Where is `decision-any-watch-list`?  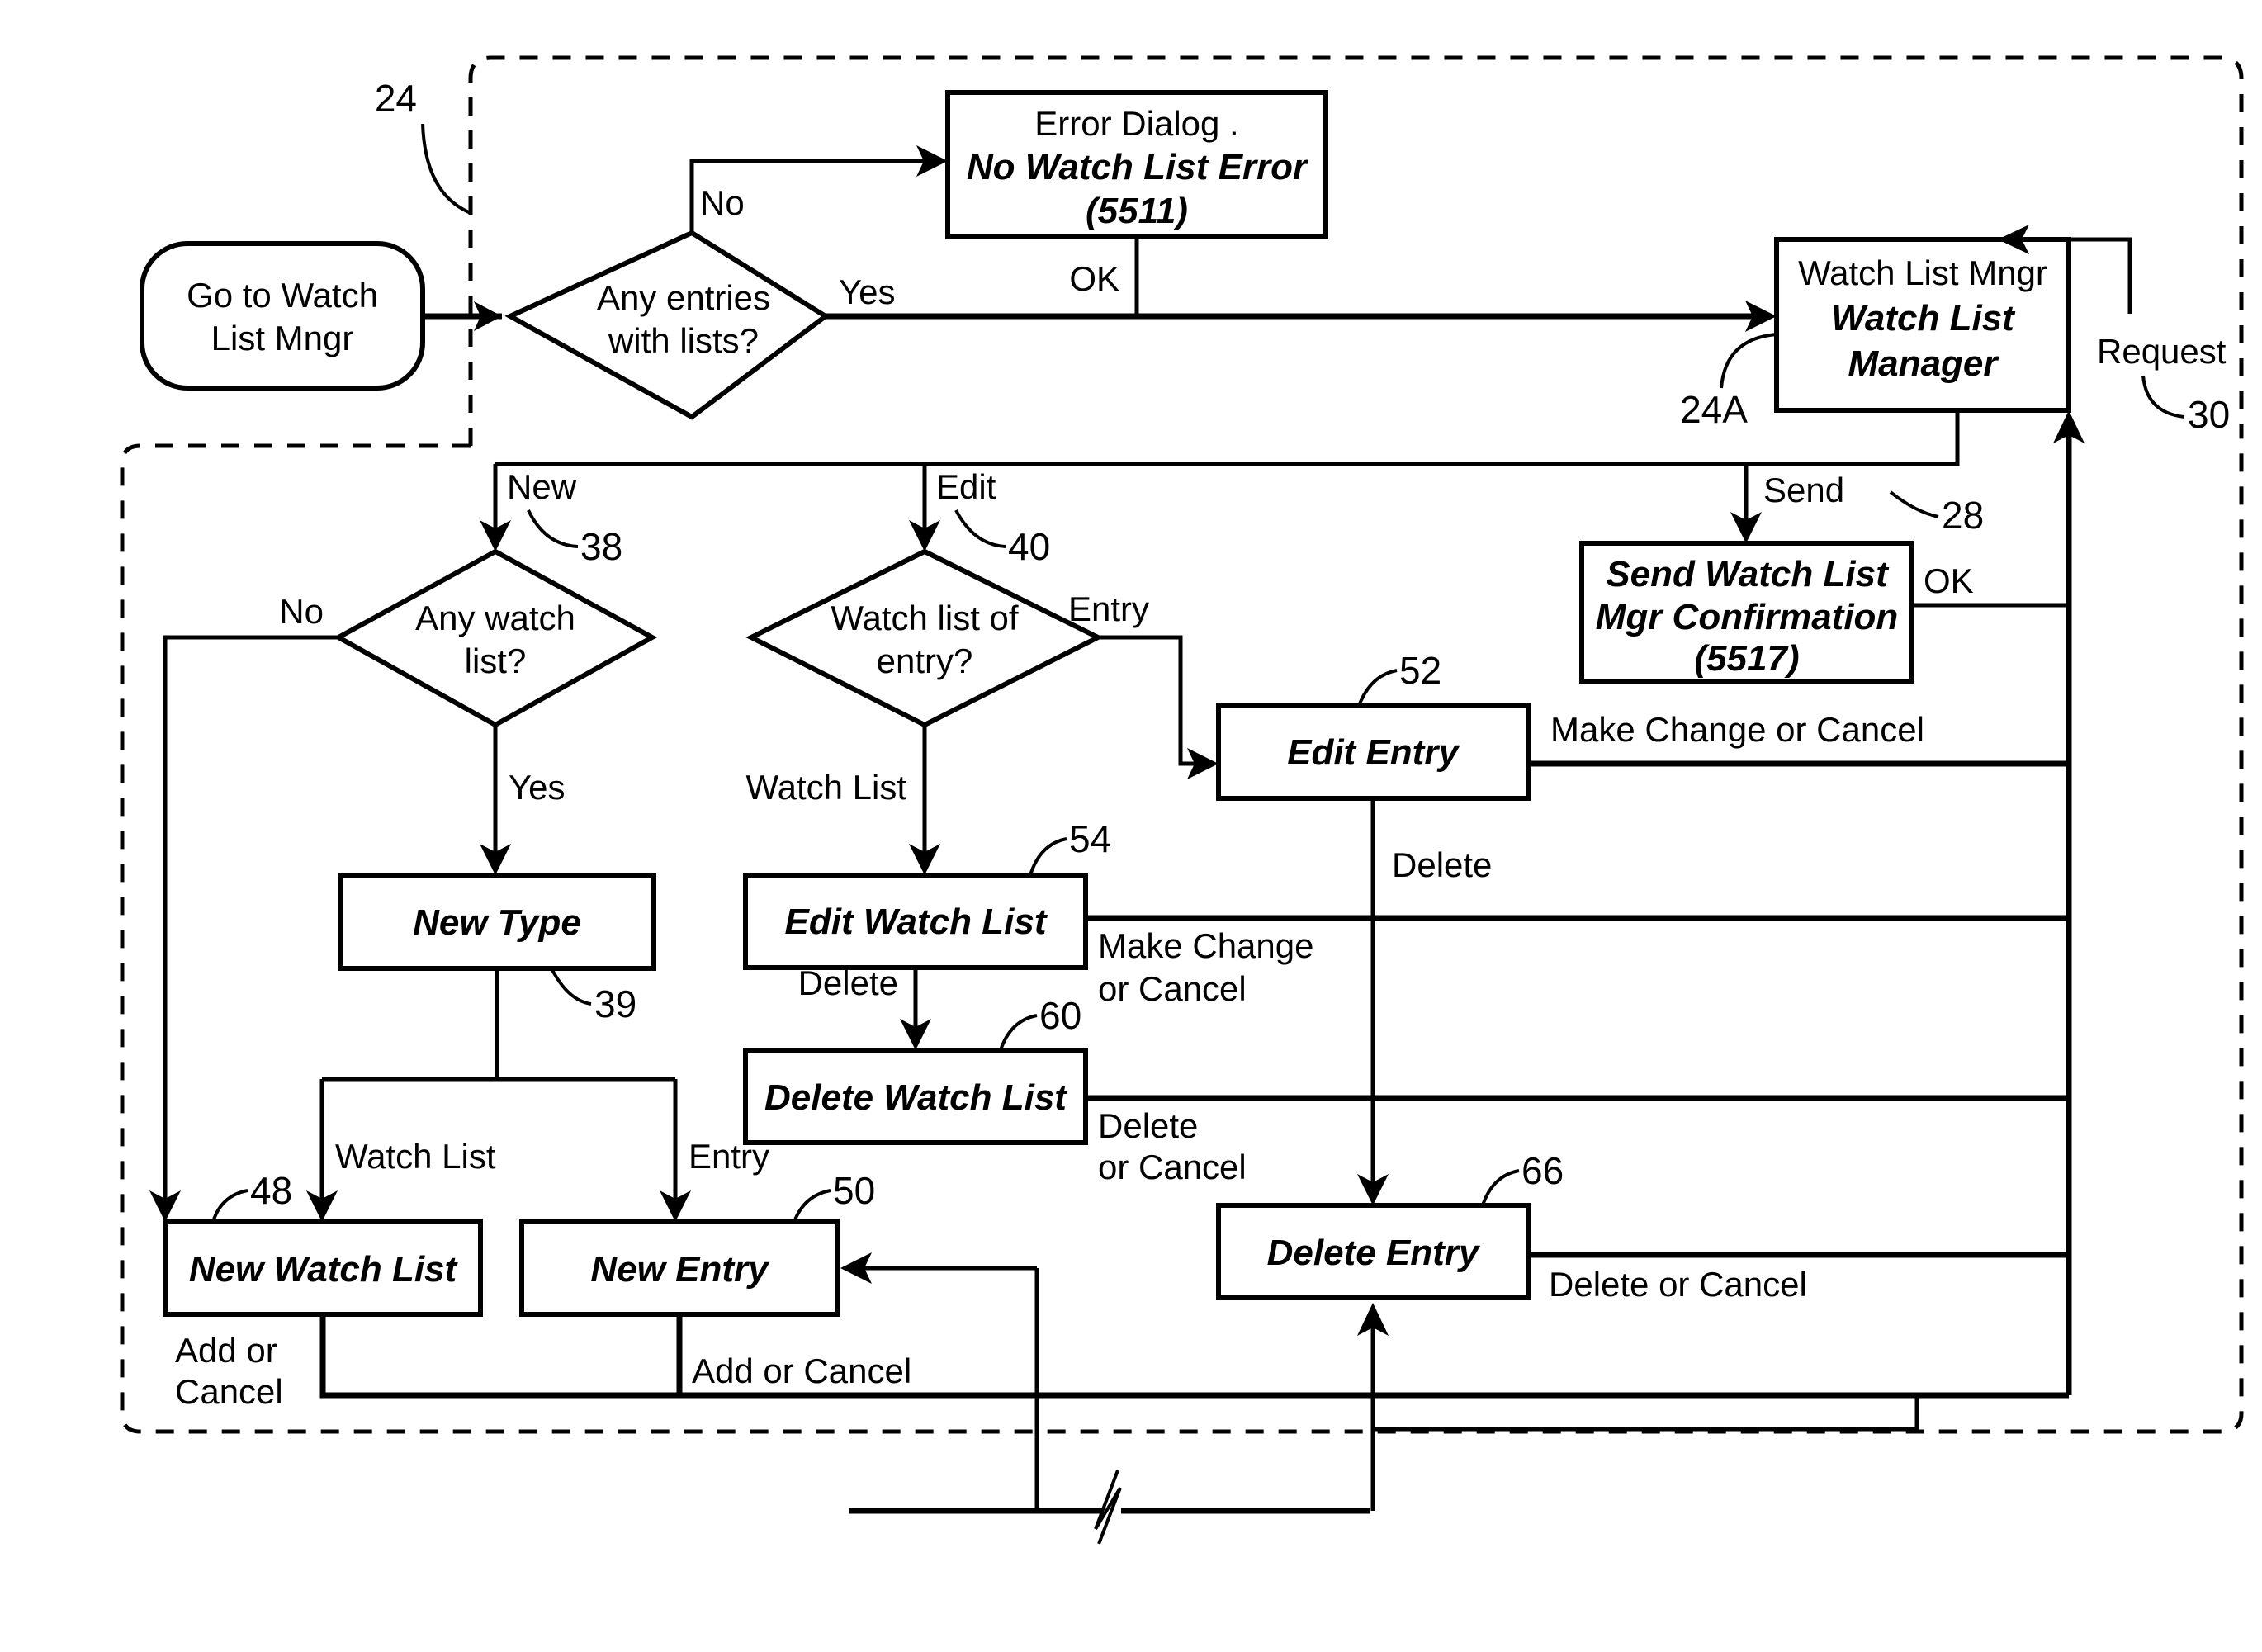
decision-any-watch-list is located at coordinates (495, 638).